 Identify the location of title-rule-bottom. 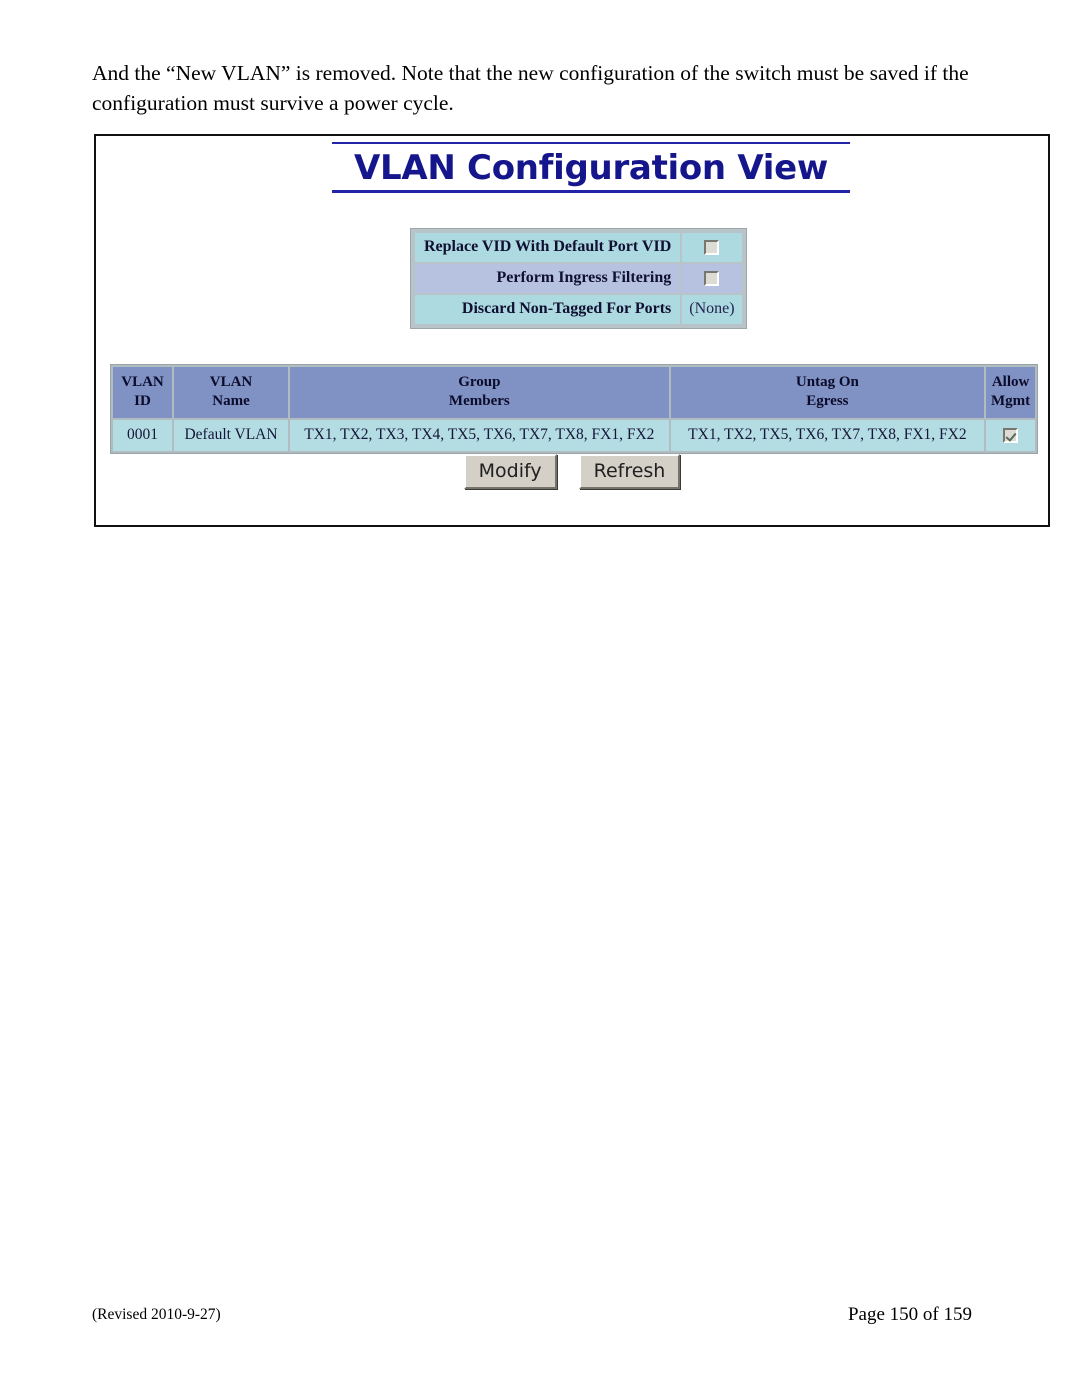
(591, 191).